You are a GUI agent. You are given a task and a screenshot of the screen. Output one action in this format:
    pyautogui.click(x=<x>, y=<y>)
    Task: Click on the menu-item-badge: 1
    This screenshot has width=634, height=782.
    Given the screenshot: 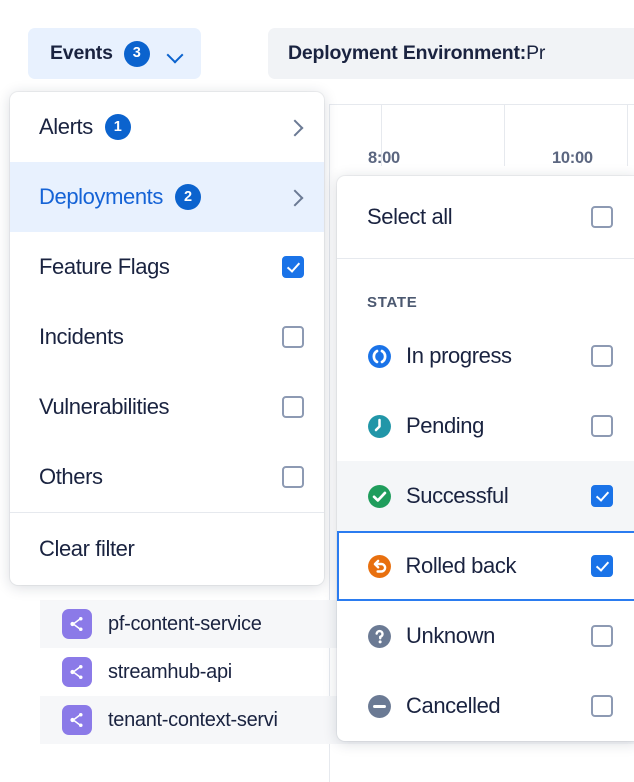 What is the action you would take?
    pyautogui.click(x=117, y=127)
    